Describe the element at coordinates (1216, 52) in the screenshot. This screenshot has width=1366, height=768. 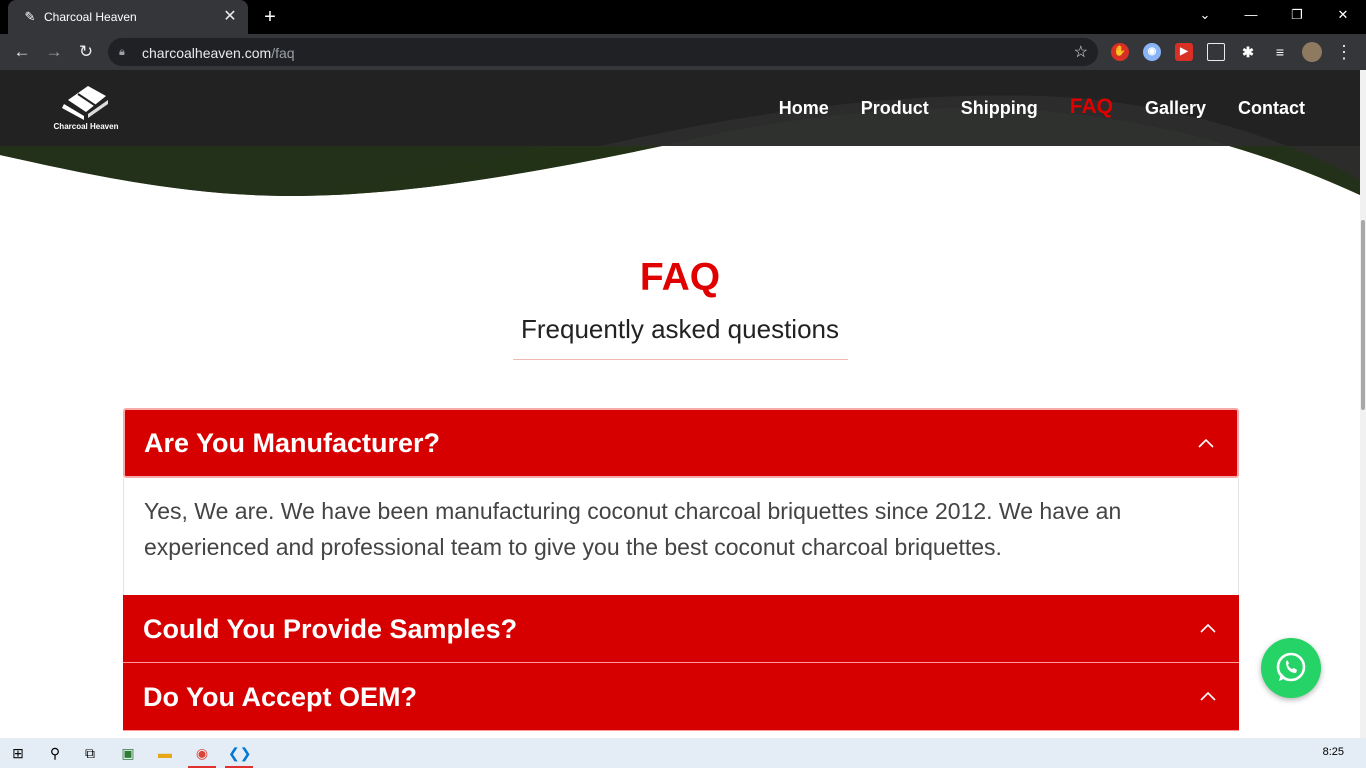
I see `picture-in-picture-icon` at that location.